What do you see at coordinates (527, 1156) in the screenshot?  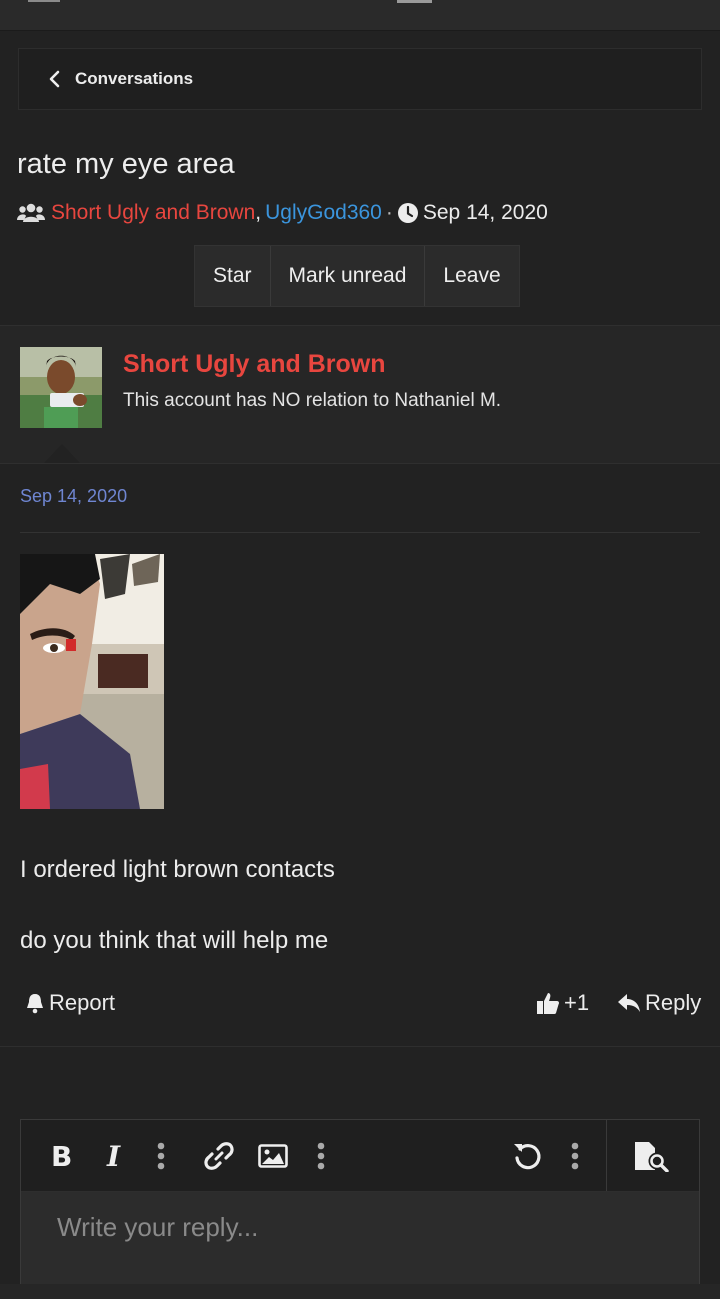 I see `undo-icon` at bounding box center [527, 1156].